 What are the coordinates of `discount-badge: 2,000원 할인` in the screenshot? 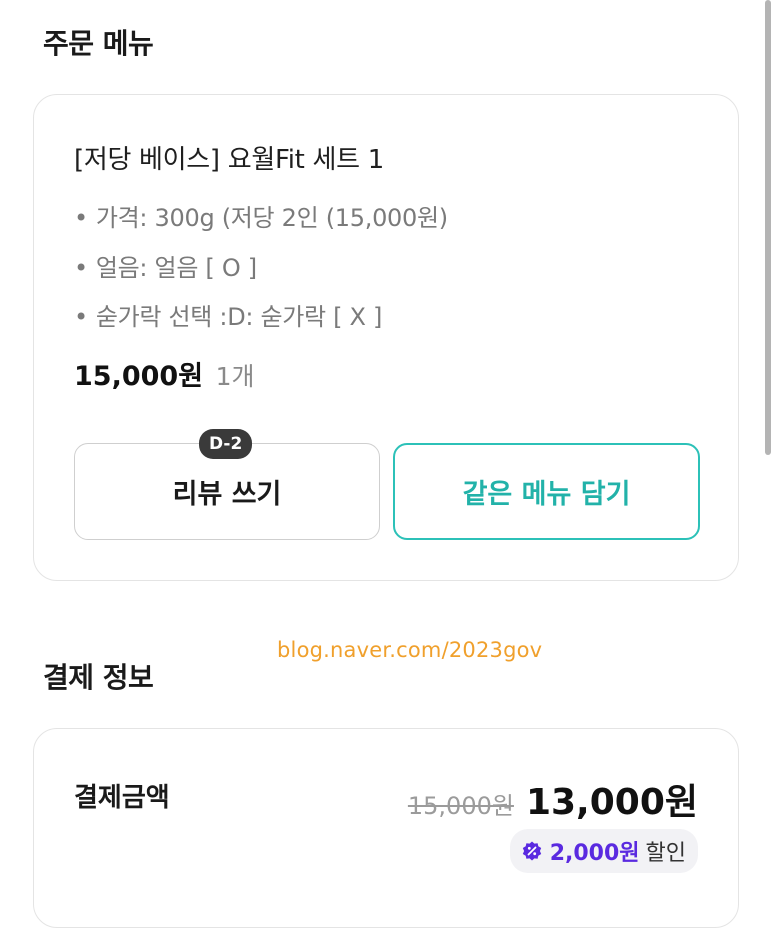 It's located at (603, 851).